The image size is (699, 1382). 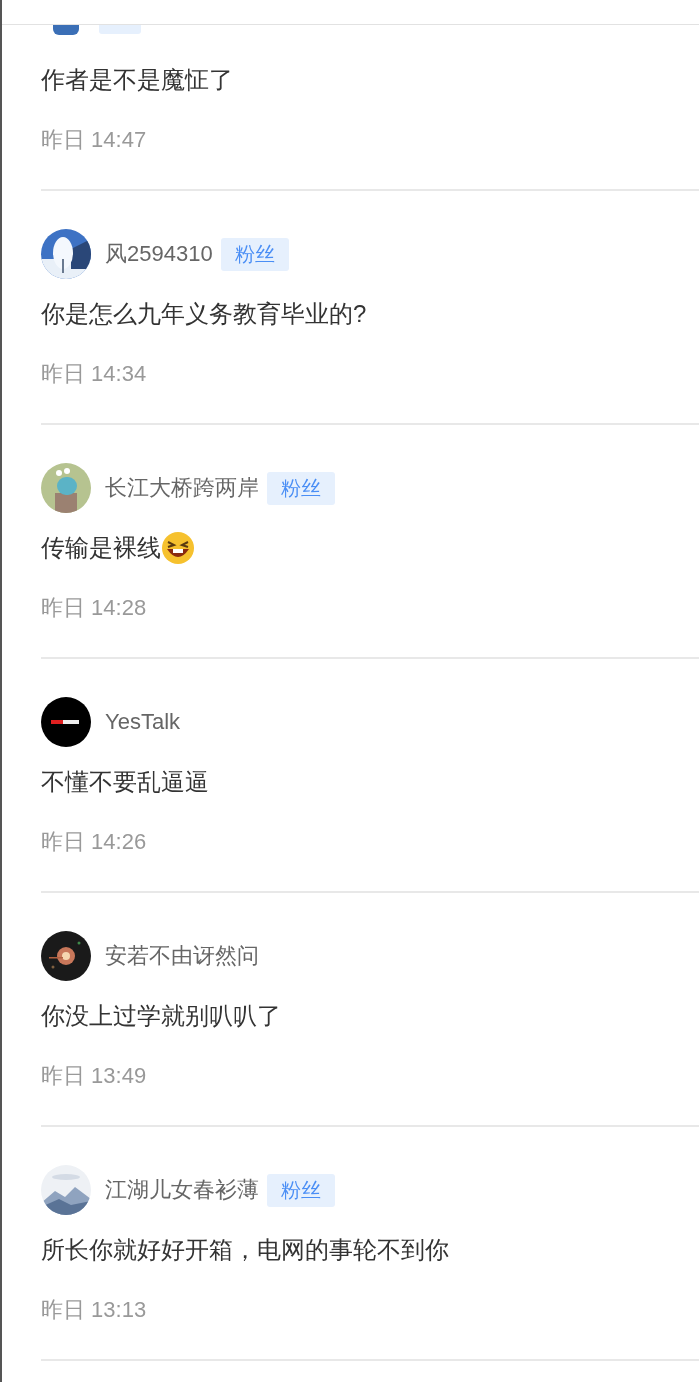 I want to click on username: YesTalk, so click(x=142, y=722).